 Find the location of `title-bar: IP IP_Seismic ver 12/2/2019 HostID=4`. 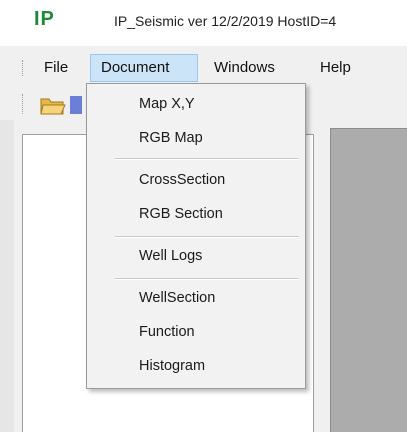

title-bar: IP IP_Seismic ver 12/2/2019 HostID=4 is located at coordinates (203, 23).